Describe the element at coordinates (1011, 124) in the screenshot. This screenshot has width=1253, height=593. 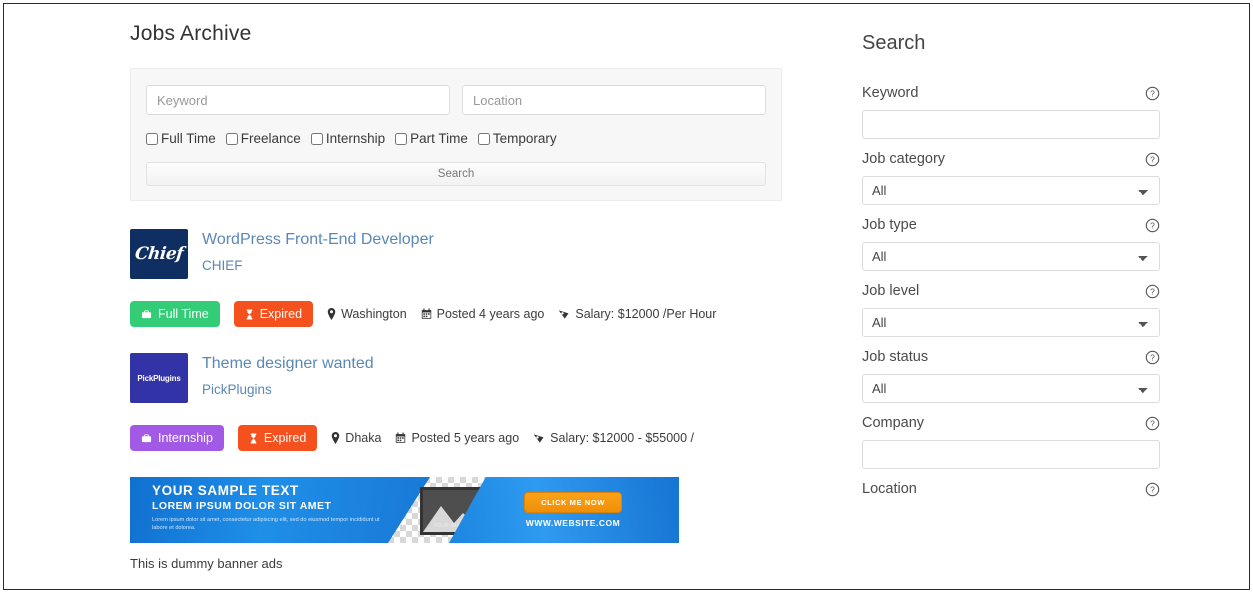
I see `sidebar-keyword-input` at that location.